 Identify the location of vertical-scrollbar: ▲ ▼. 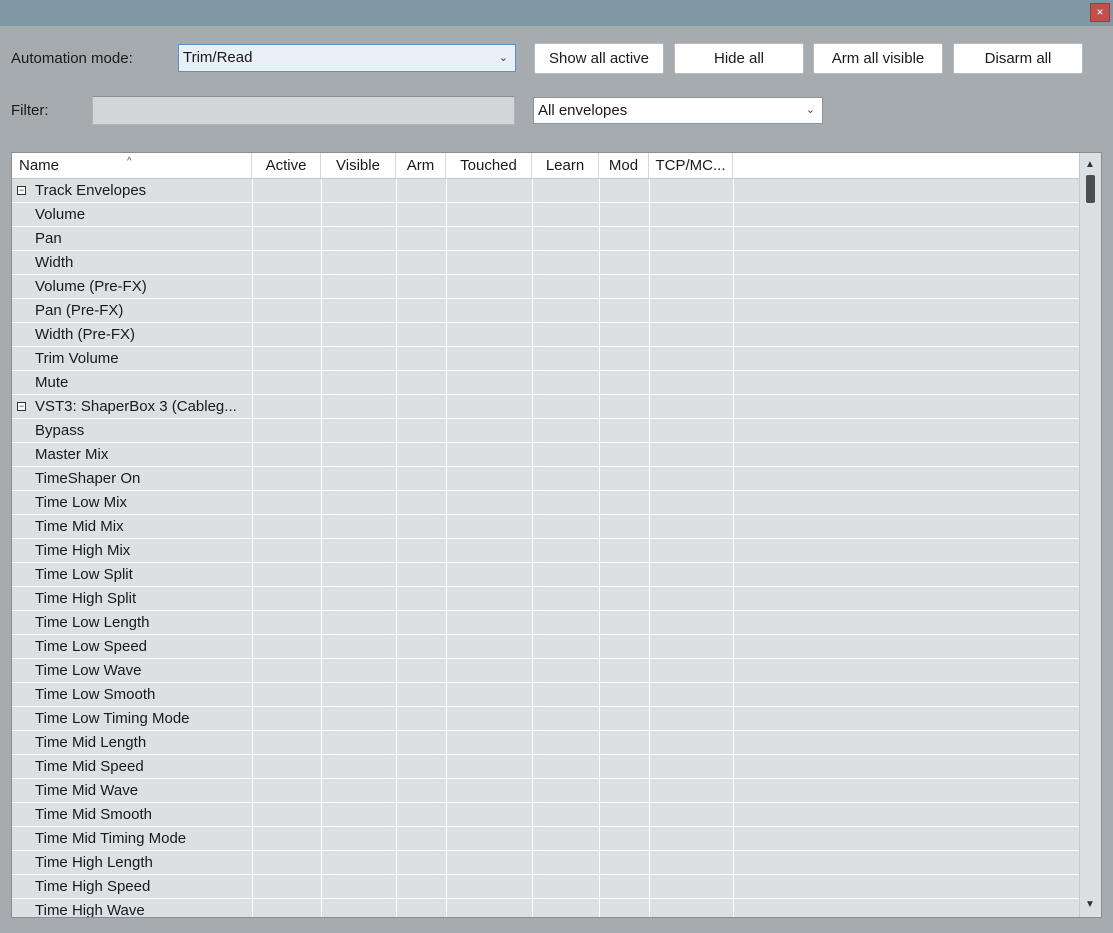
(1090, 535).